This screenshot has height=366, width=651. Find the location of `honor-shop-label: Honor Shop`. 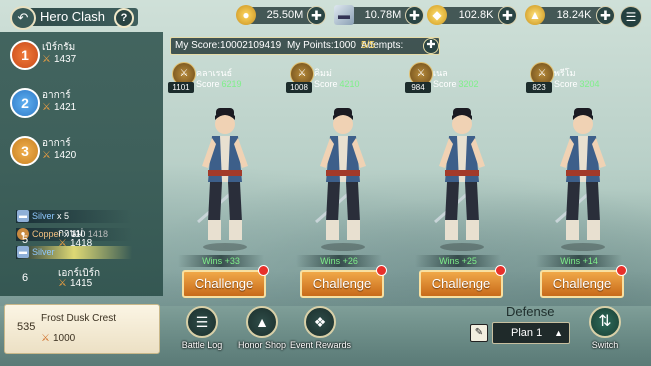

honor-shop-label: Honor Shop is located at coordinates (262, 345).